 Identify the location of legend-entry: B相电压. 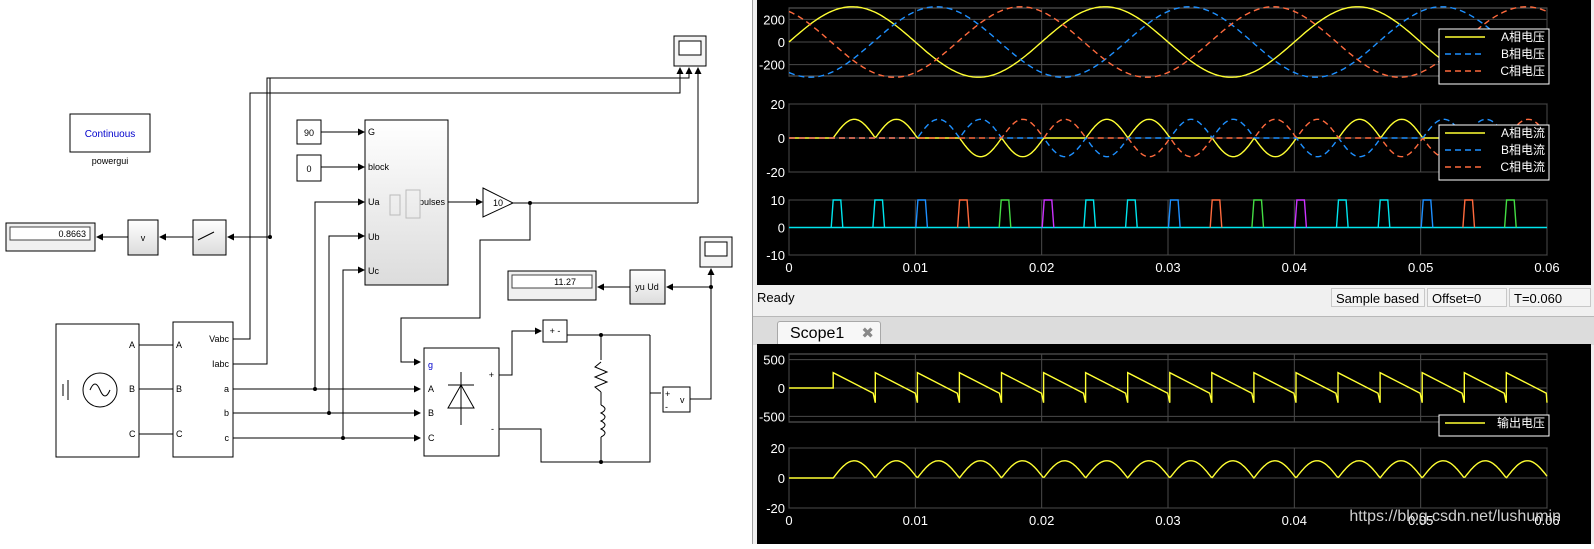
(1523, 54).